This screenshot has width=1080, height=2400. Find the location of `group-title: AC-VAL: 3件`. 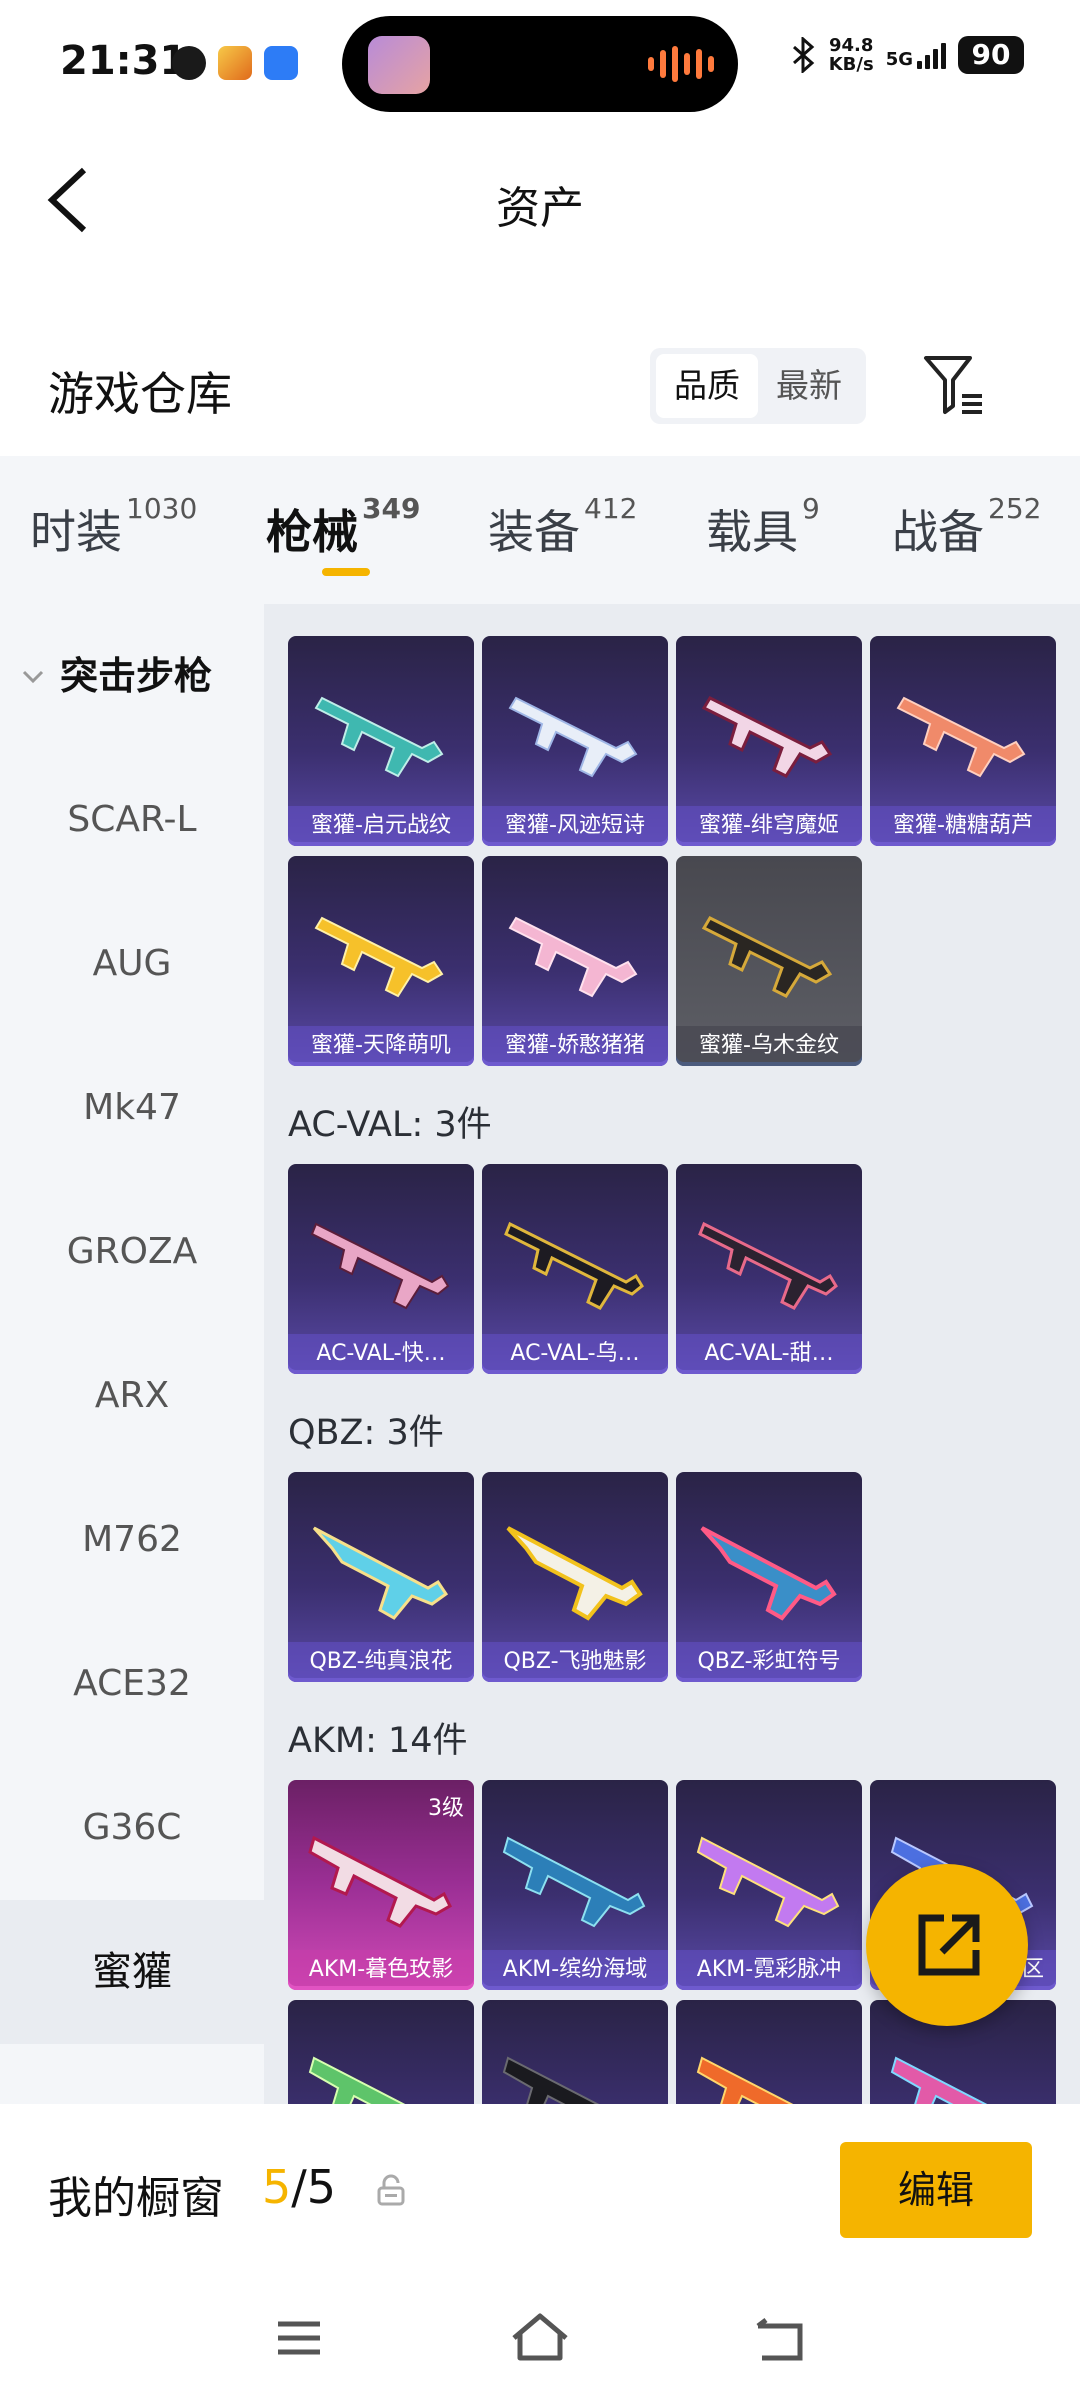

group-title: AC-VAL: 3件 is located at coordinates (390, 1125).